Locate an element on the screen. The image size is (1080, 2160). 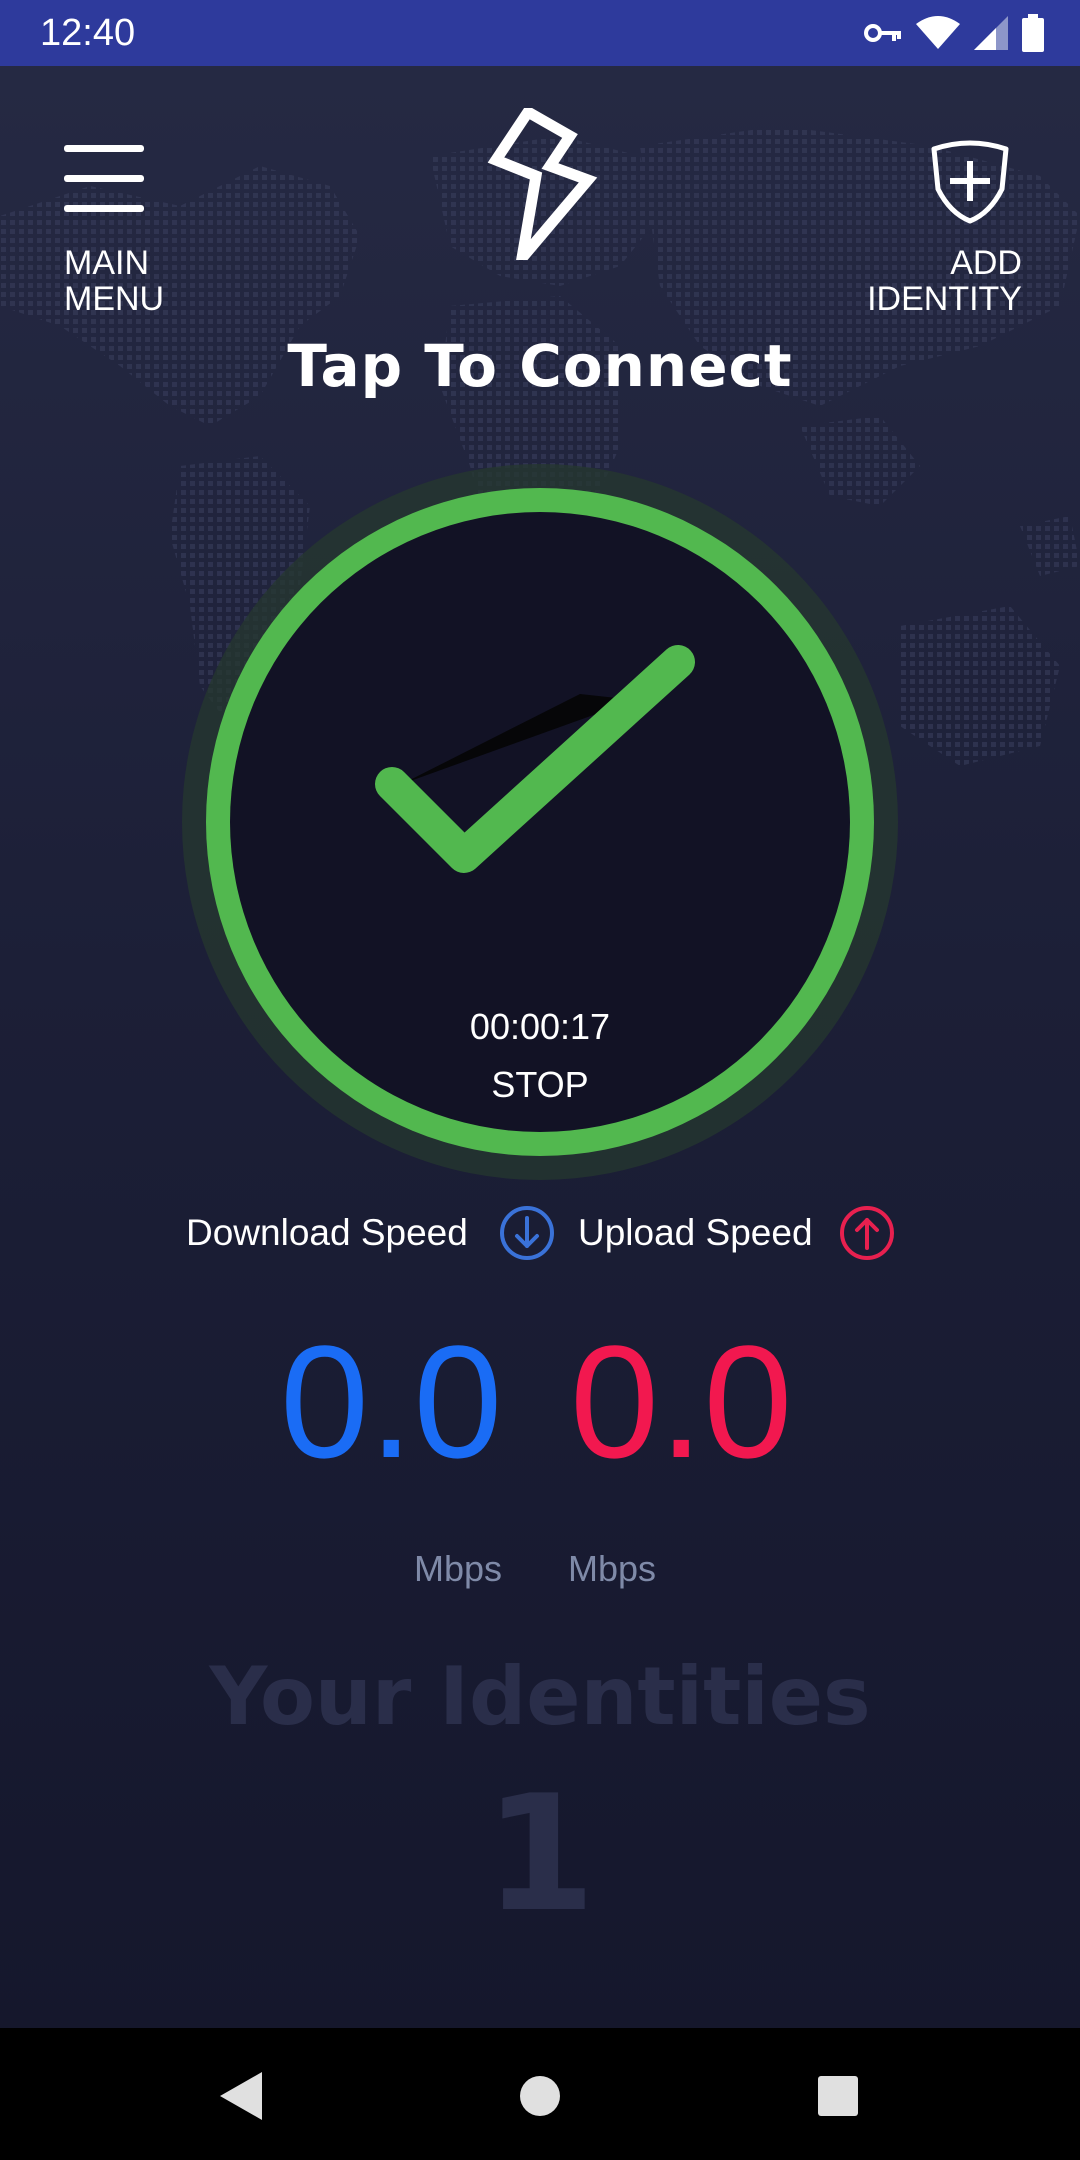
status-icons is located at coordinates (954, 33).